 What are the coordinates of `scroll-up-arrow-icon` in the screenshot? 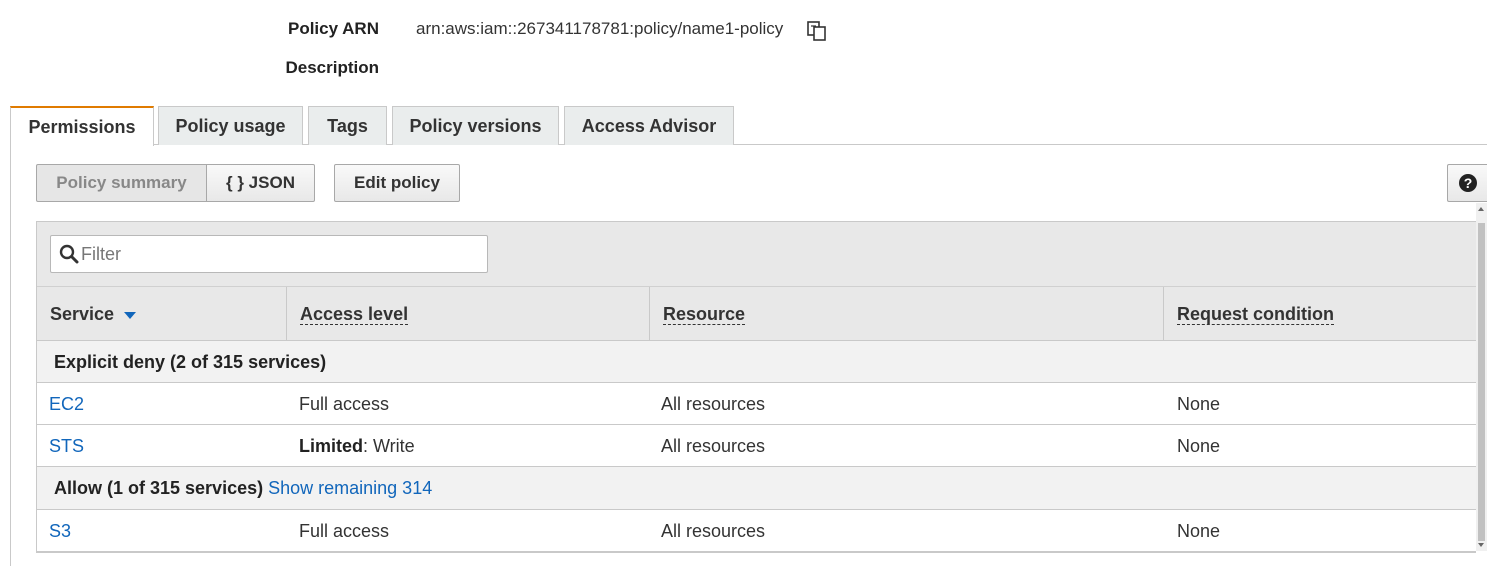 It's located at (1481, 209).